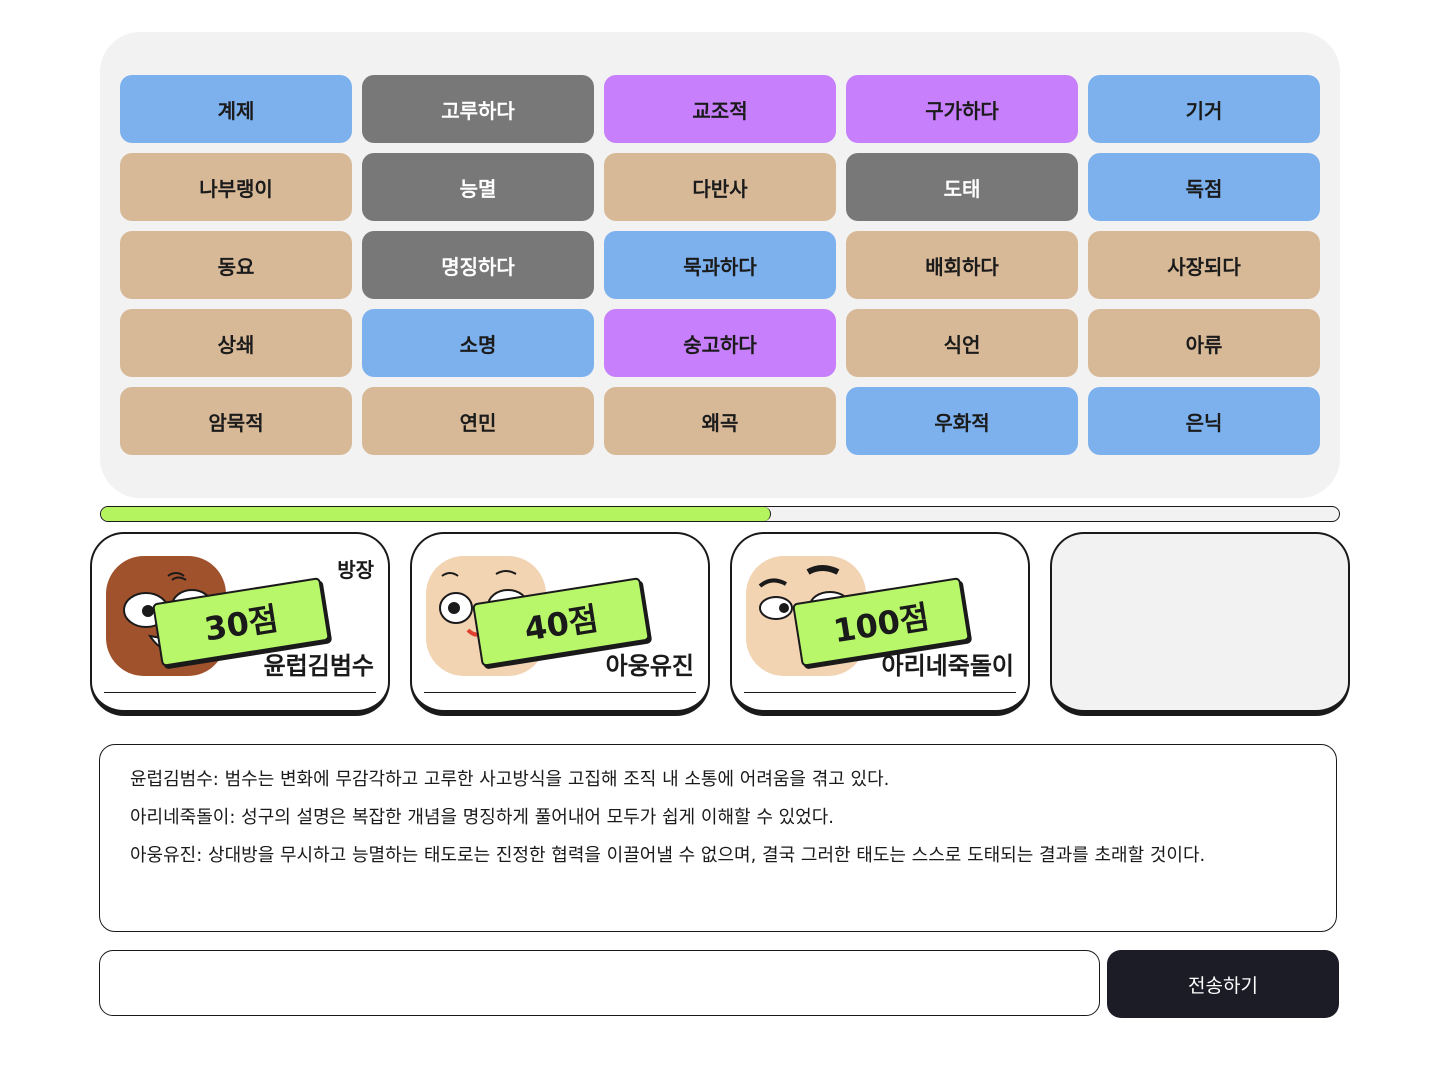 This screenshot has width=1440, height=1080. What do you see at coordinates (436, 514) in the screenshot?
I see `progress-fill` at bounding box center [436, 514].